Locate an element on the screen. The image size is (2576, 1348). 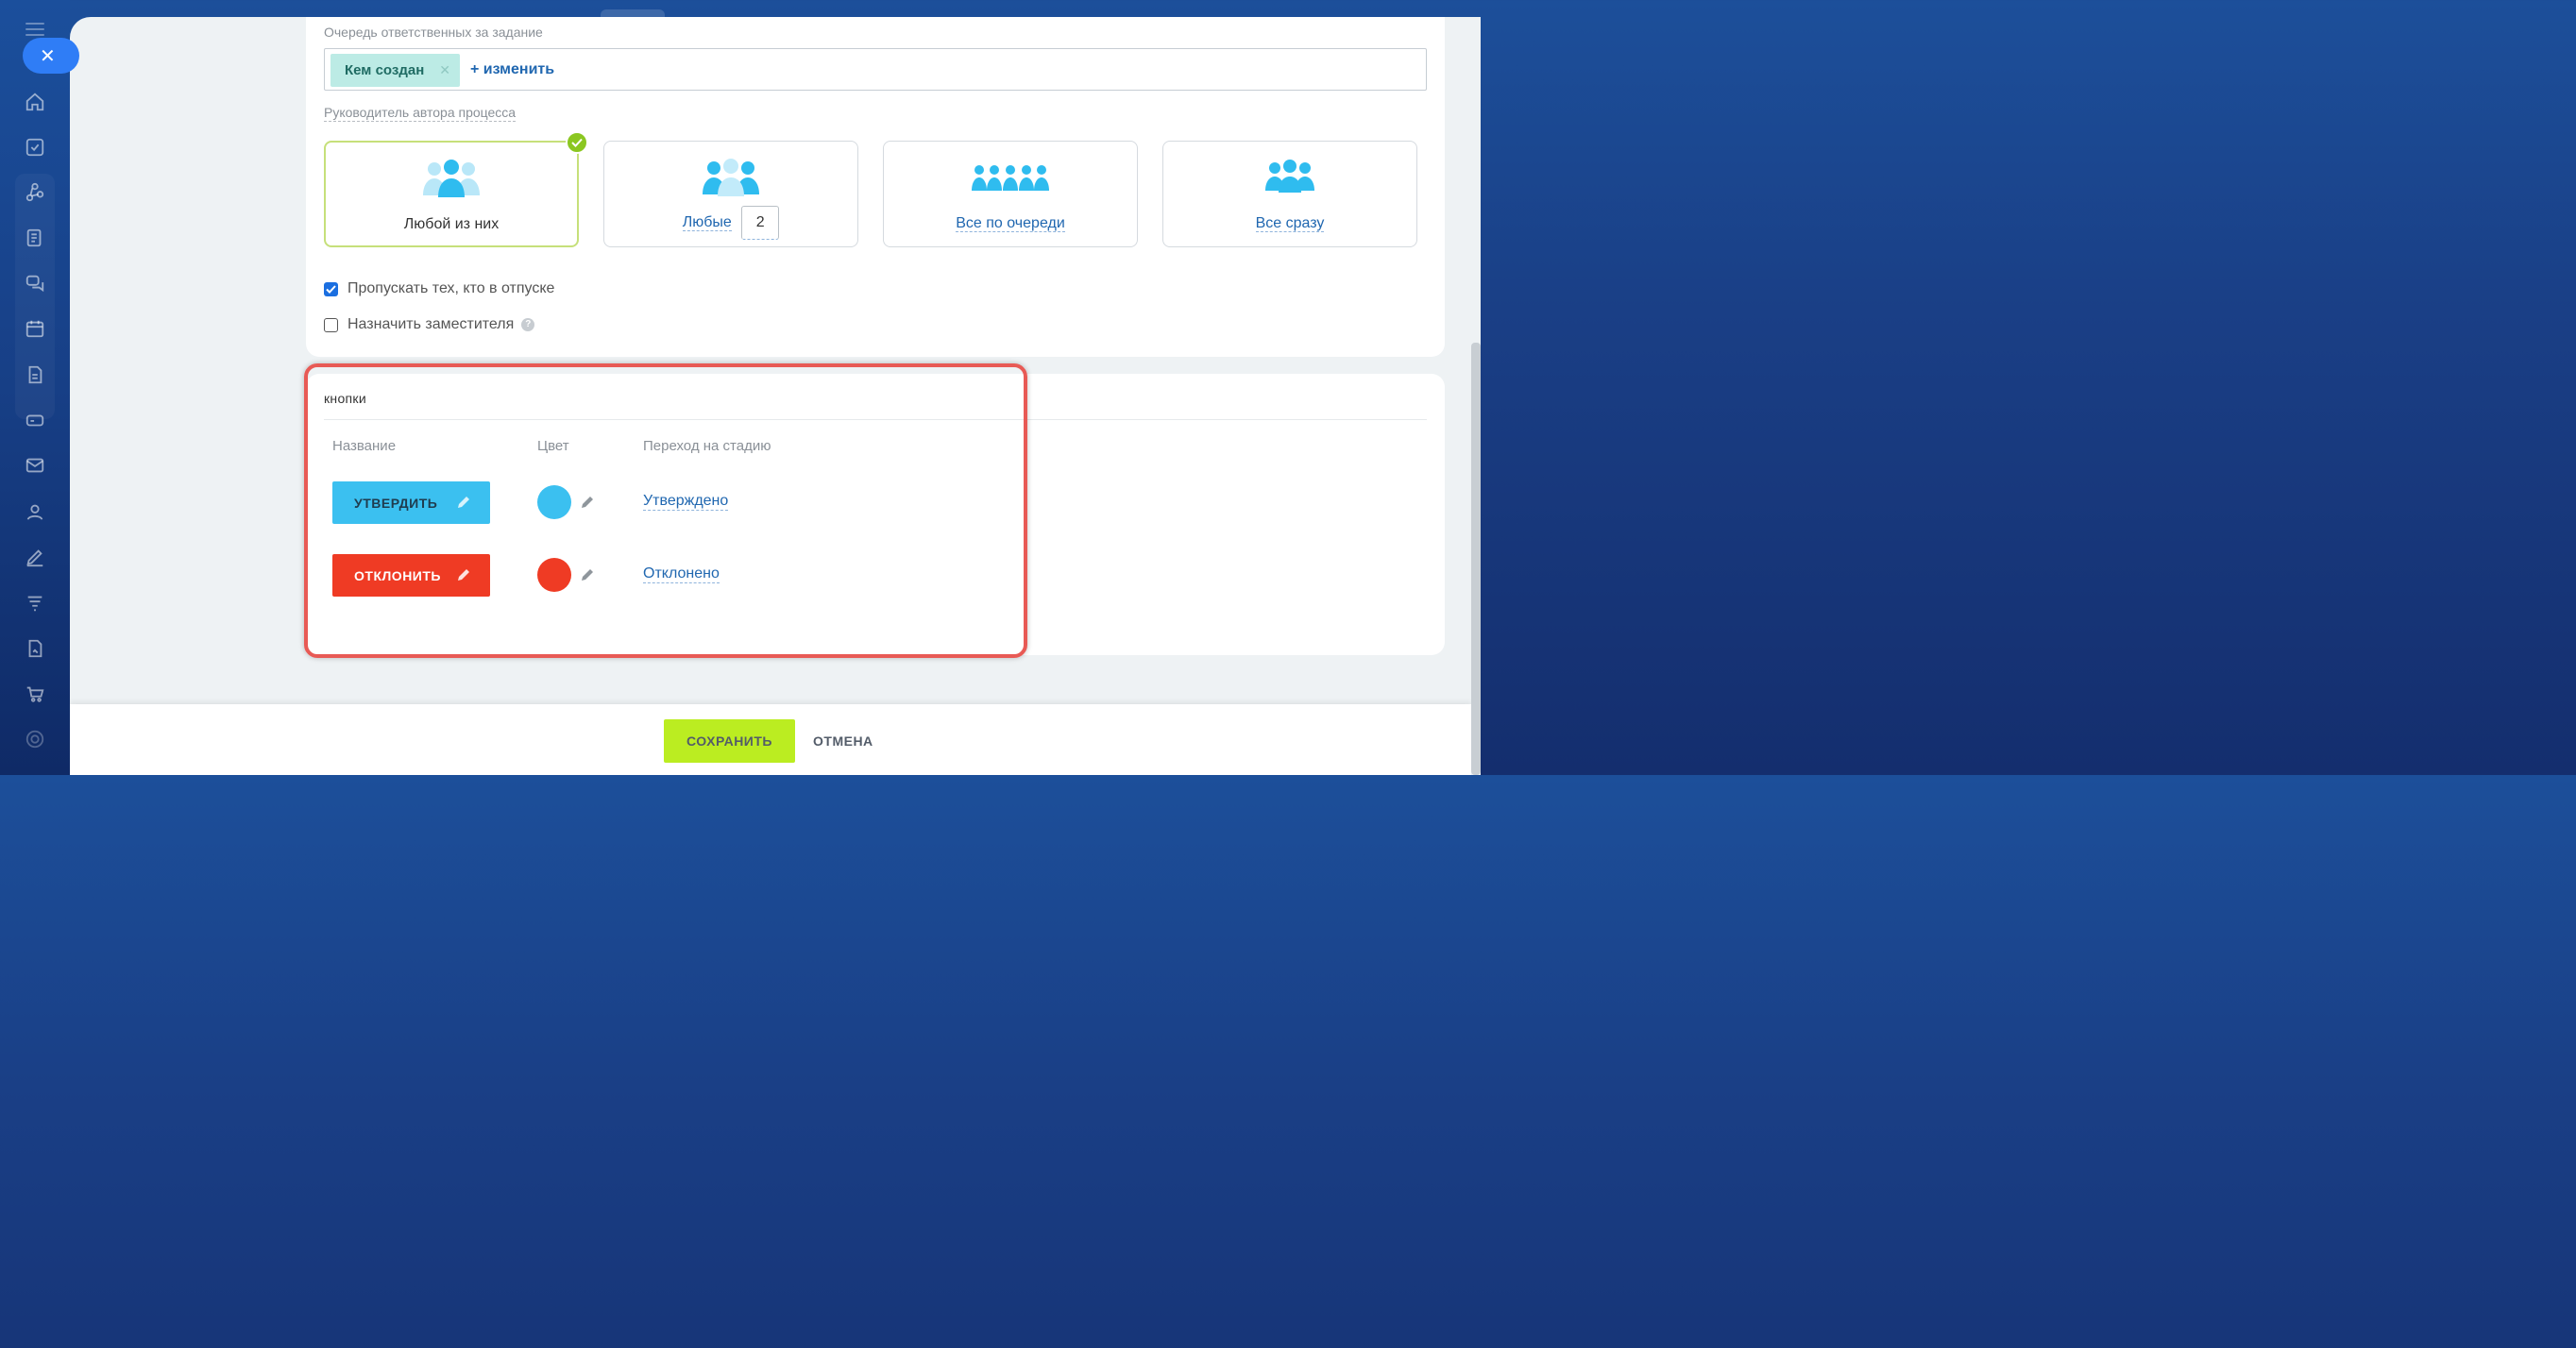
option-label: Все сразу is located at coordinates (1290, 224).